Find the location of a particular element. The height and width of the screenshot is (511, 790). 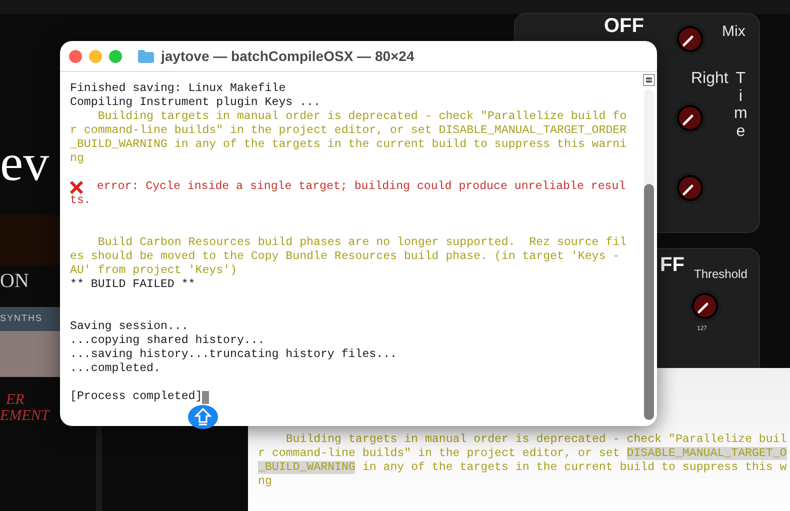

logo-text: ev is located at coordinates (25, 164).